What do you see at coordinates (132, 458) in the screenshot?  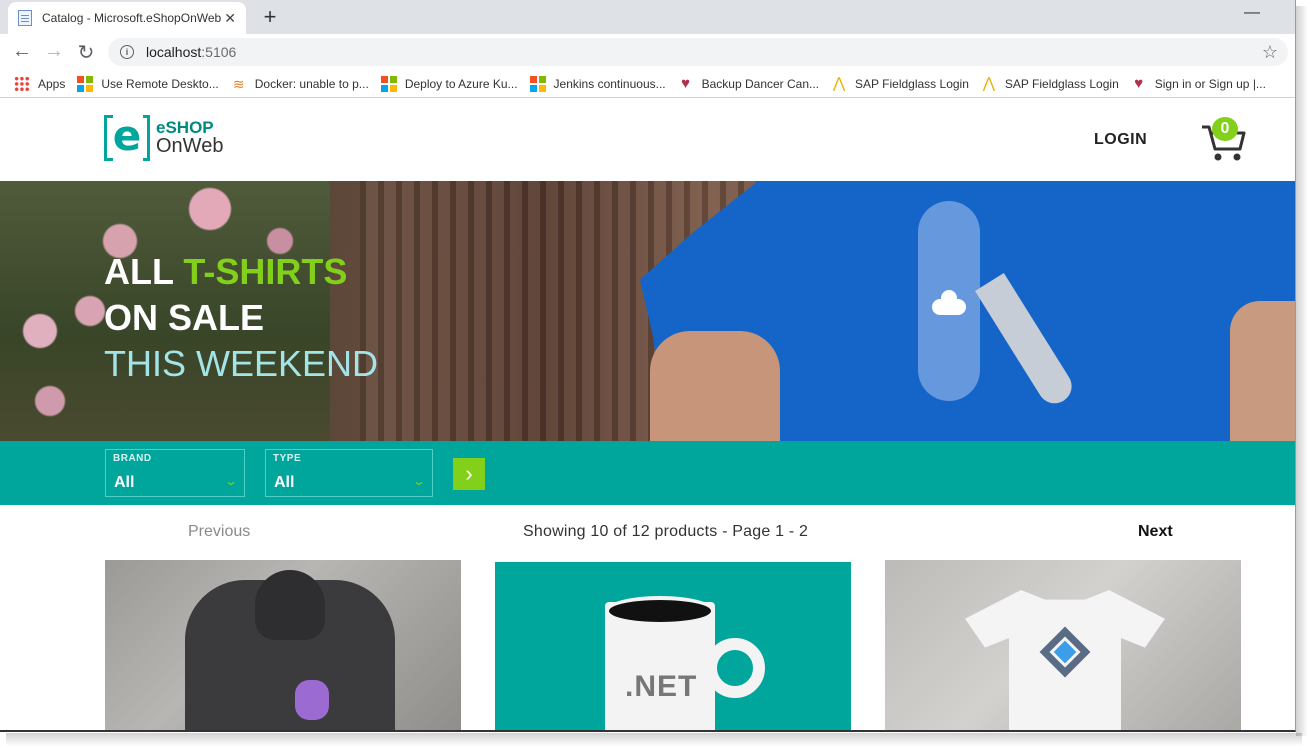 I see `brand-filter-label: BRAND` at bounding box center [132, 458].